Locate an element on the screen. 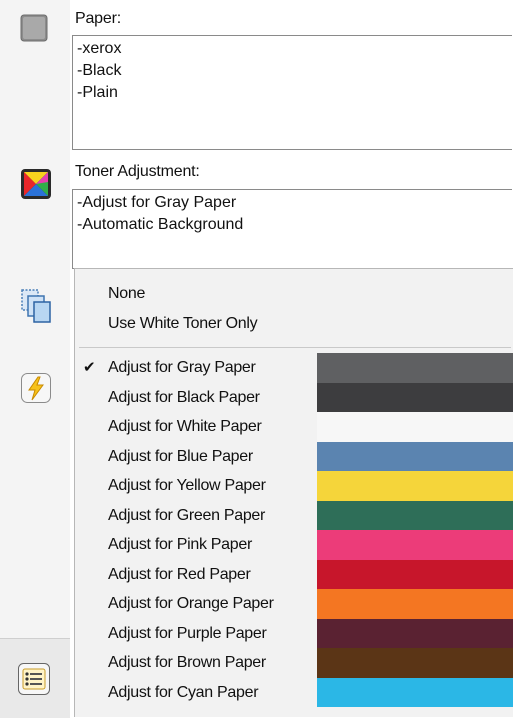 Image resolution: width=513 pixels, height=718 pixels. menu-item-white-toner-only: Use White Toner Only is located at coordinates (195, 323).